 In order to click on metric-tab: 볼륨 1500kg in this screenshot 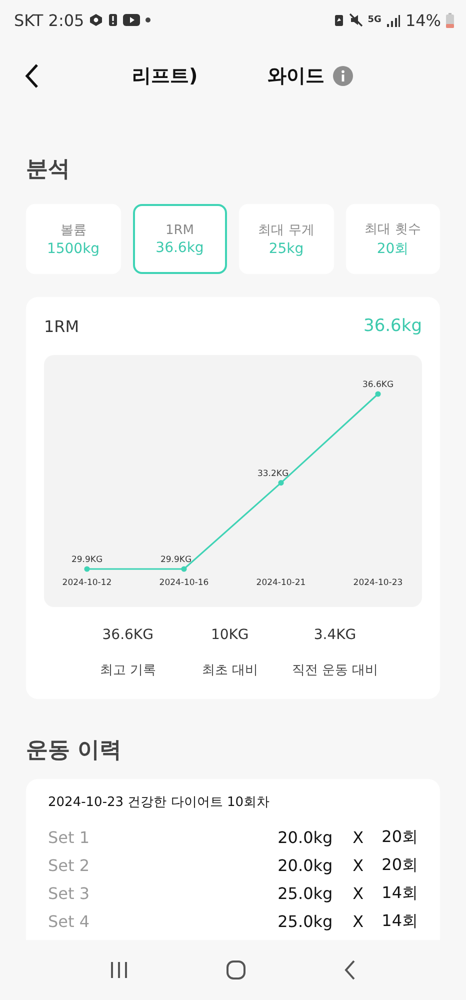, I will do `click(73, 239)`.